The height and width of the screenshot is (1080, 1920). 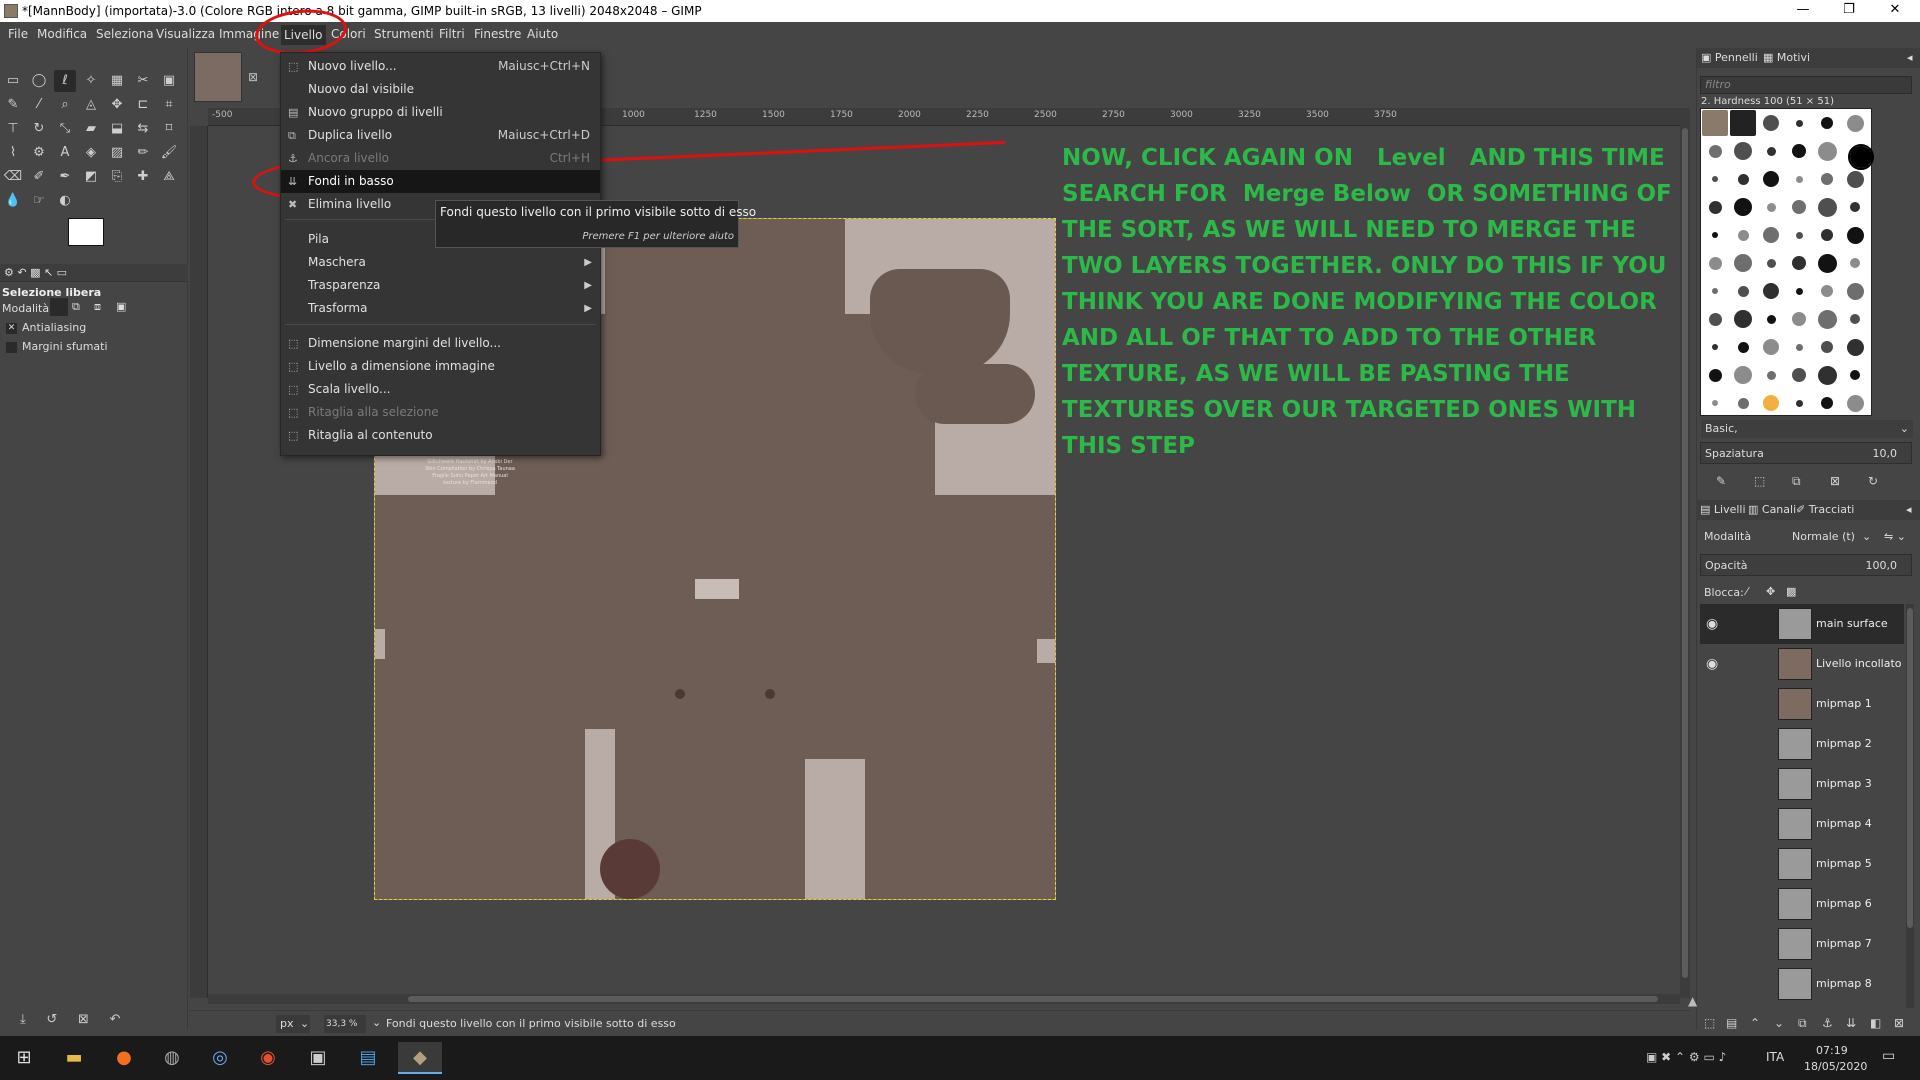 I want to click on layer-mask-icon: ◧, so click(x=1875, y=1023).